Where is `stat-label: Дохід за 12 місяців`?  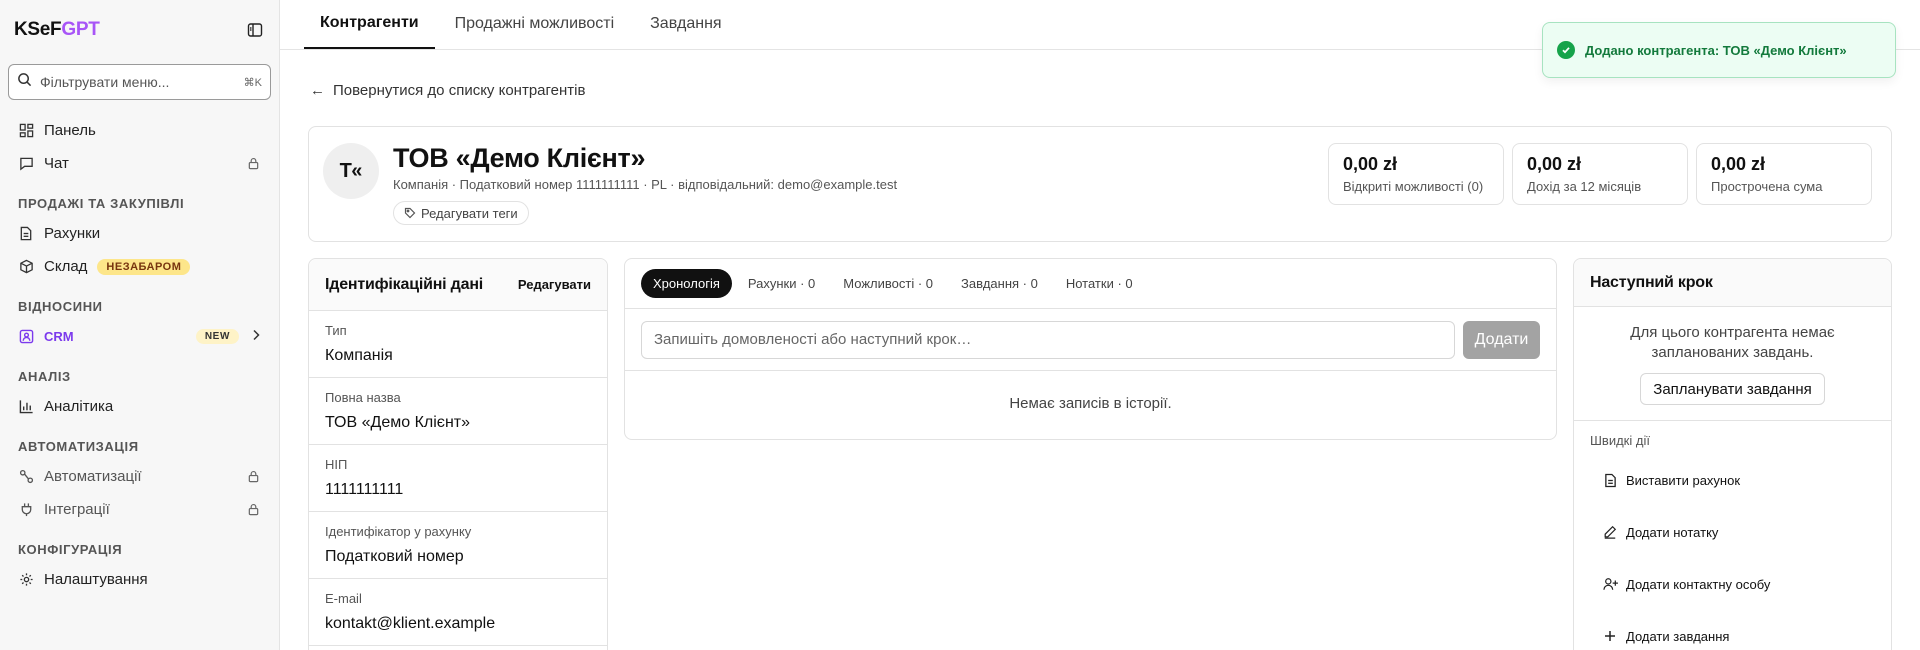
stat-label: Дохід за 12 місяців is located at coordinates (1584, 186).